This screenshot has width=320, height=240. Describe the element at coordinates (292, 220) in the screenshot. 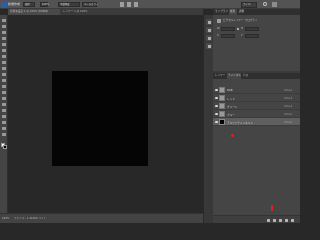

I see `trash-icon` at that location.